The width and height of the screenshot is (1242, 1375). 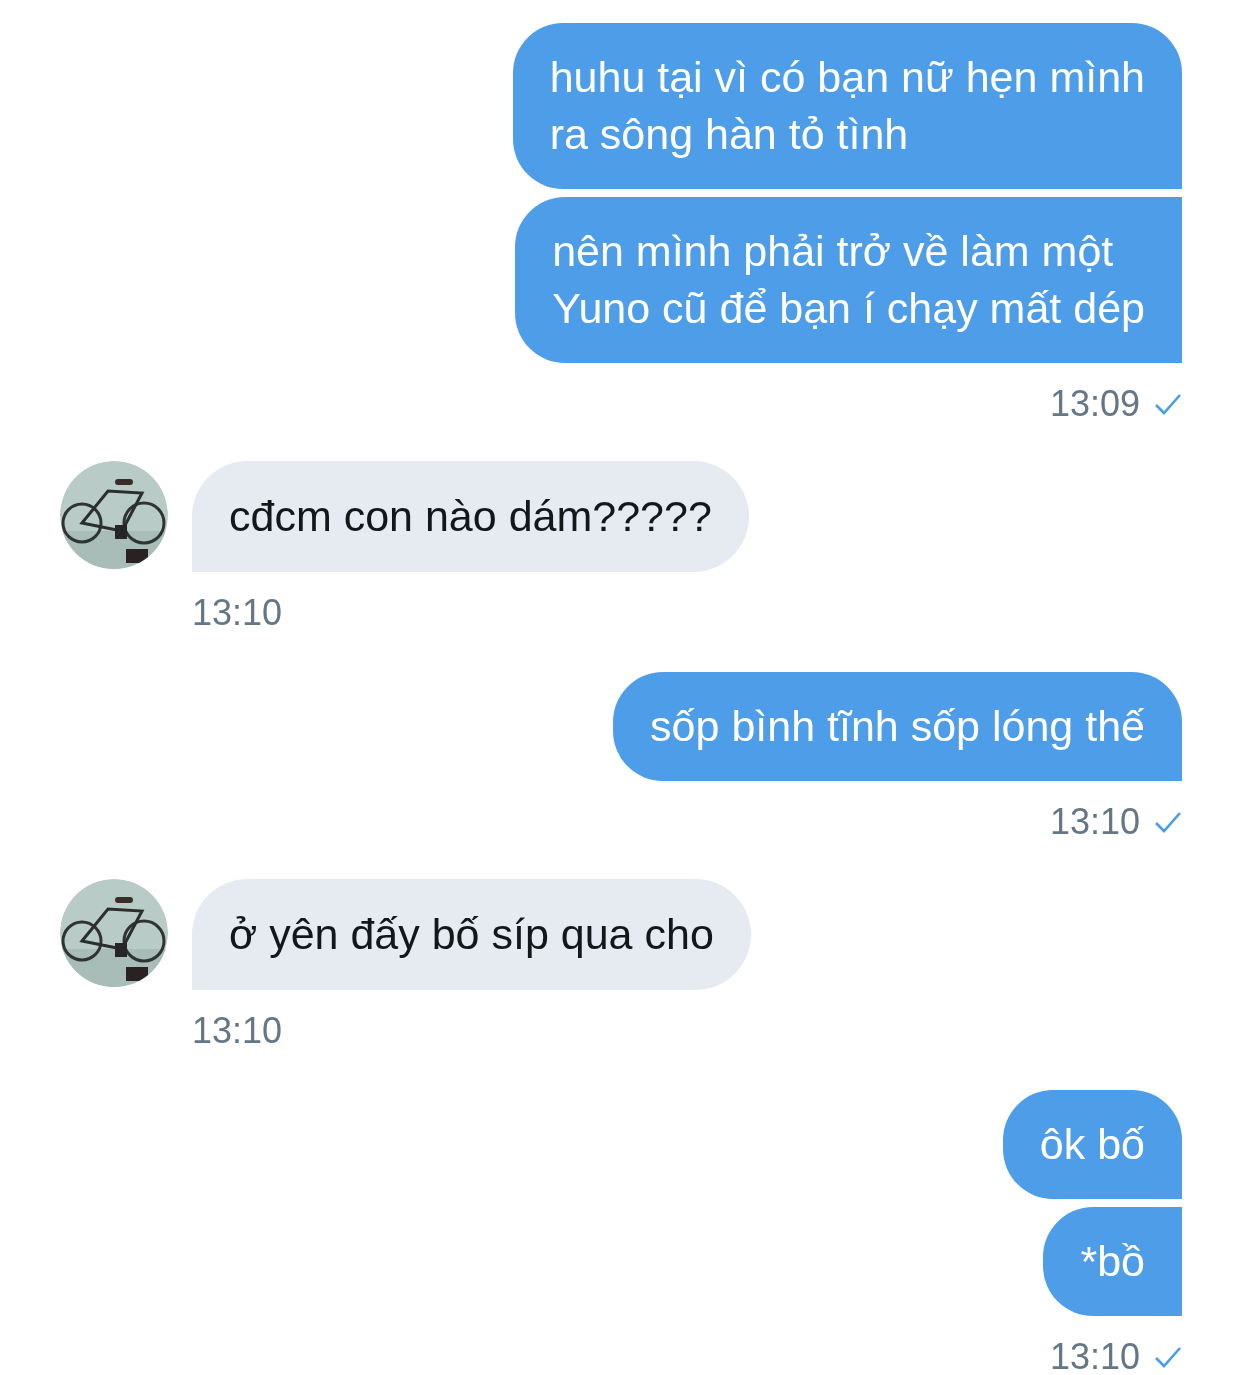 I want to click on message-bubble: ôk bố, so click(x=1092, y=1144).